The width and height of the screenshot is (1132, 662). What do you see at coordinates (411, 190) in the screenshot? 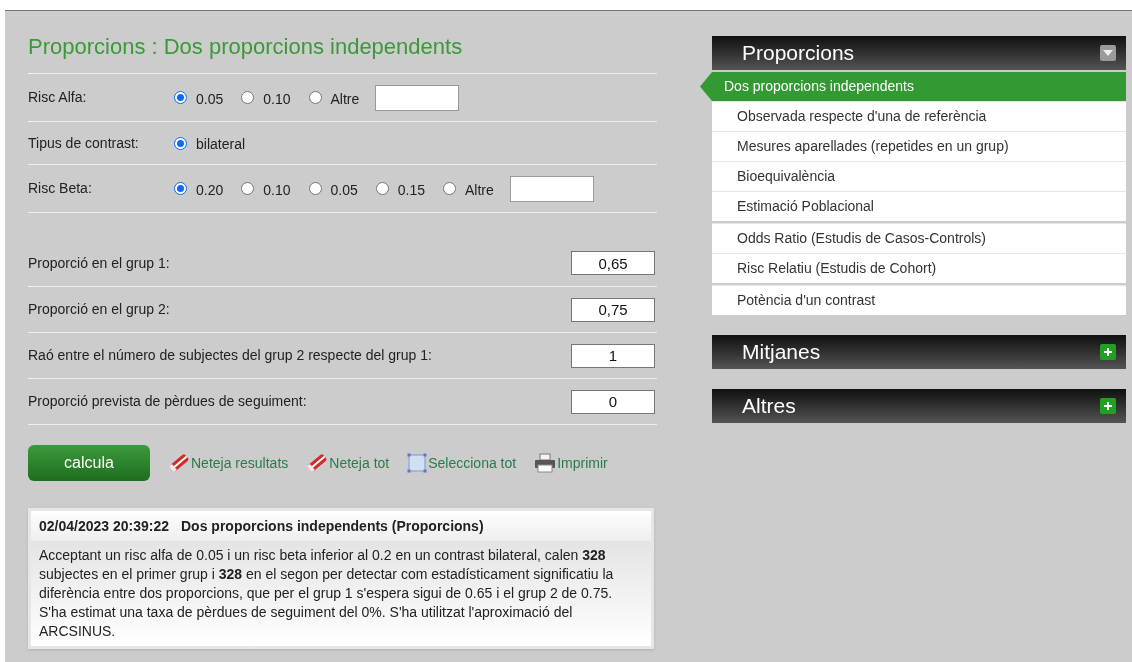
I see `radio-label: 0.15` at bounding box center [411, 190].